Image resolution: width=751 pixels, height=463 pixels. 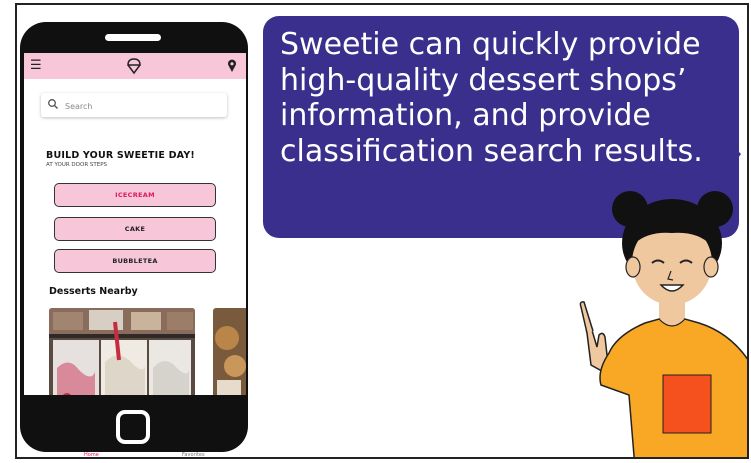 What do you see at coordinates (135, 229) in the screenshot?
I see `category-button-cake: CAKE` at bounding box center [135, 229].